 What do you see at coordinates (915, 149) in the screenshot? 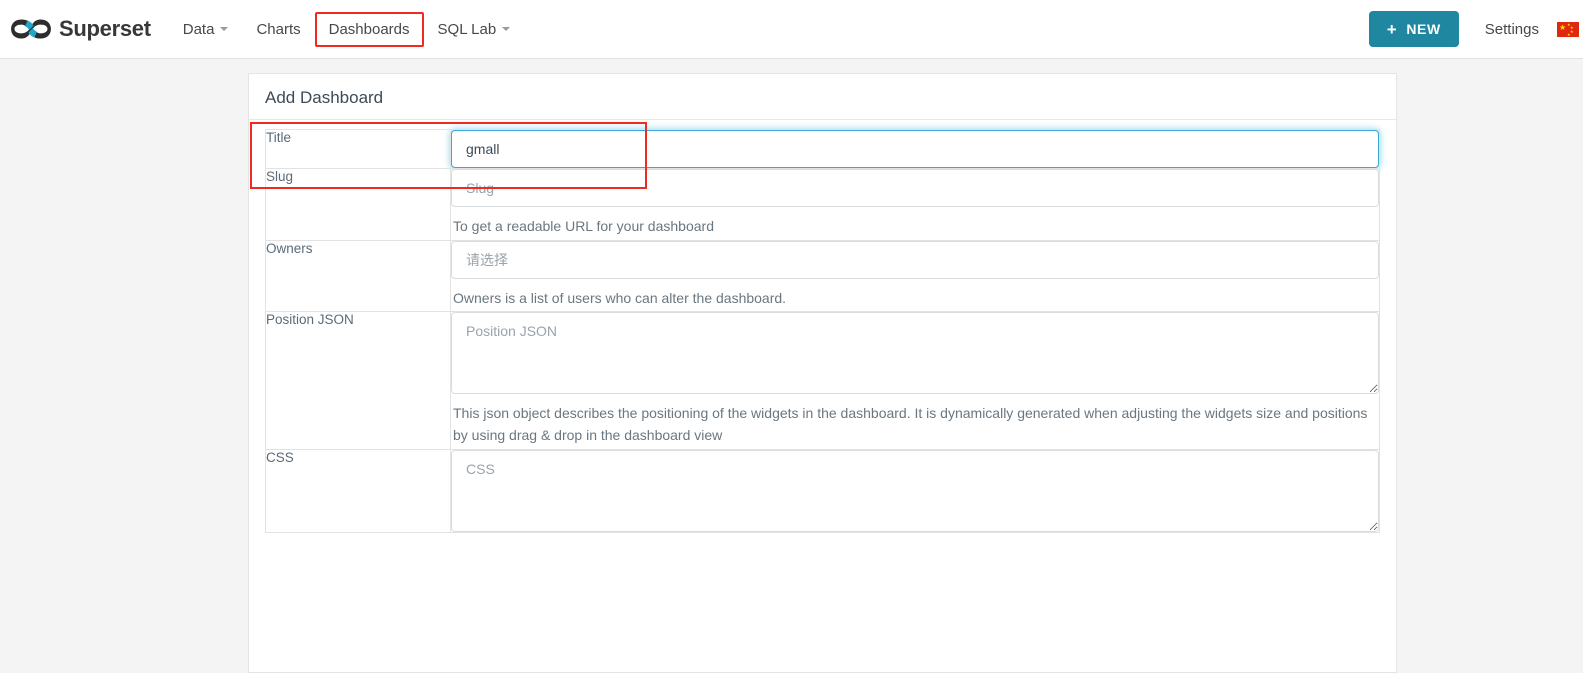
I see `title-input` at bounding box center [915, 149].